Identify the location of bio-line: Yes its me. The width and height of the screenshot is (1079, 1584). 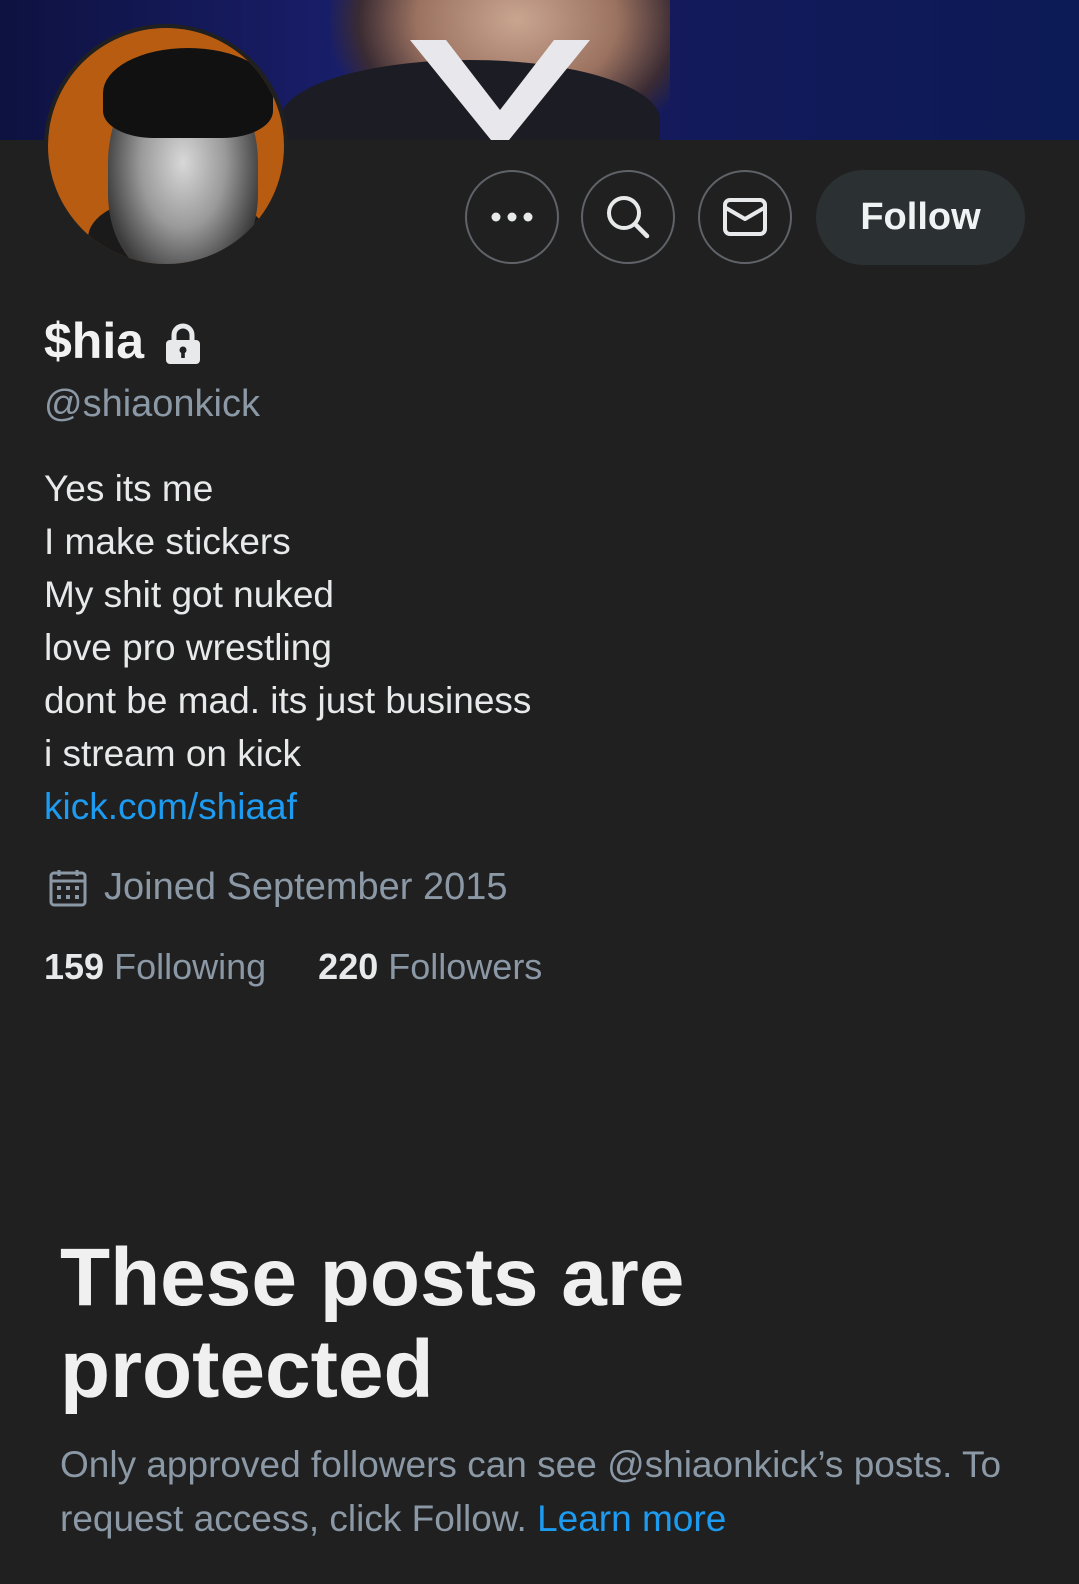
(129, 488).